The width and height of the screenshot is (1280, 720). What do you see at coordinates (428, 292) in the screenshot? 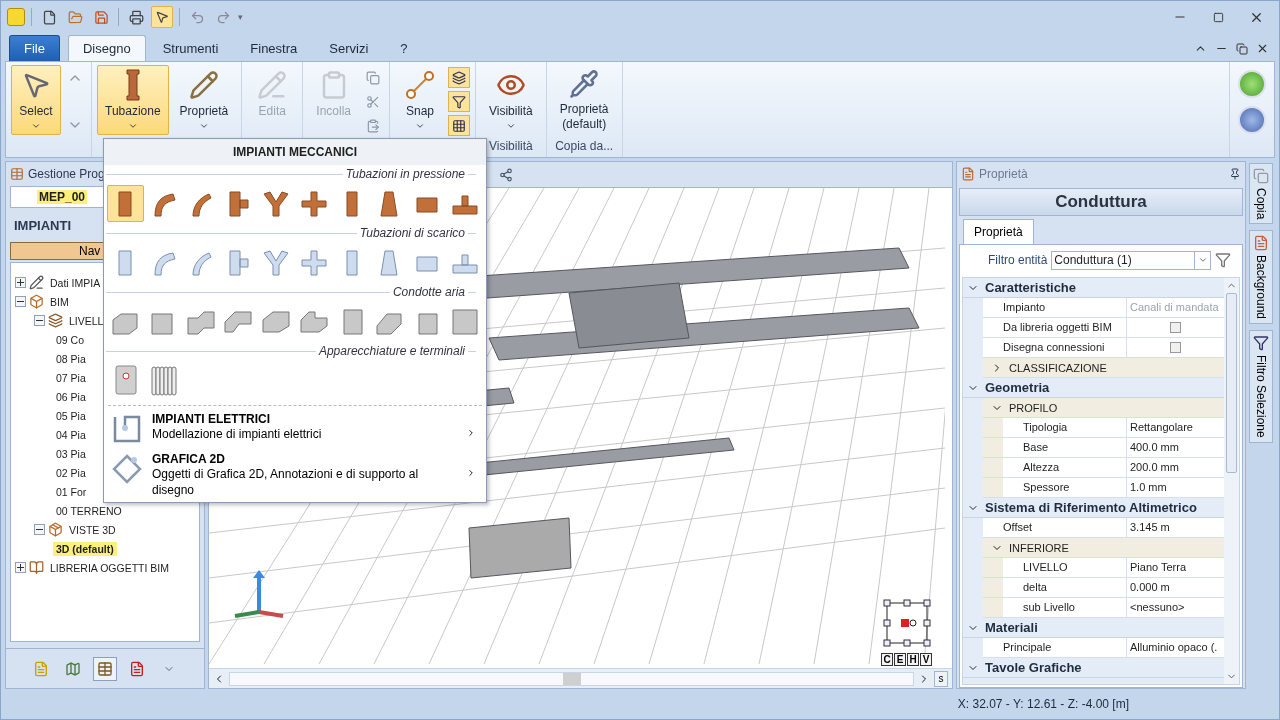
I see `menu-section-title: Condotte aria` at bounding box center [428, 292].